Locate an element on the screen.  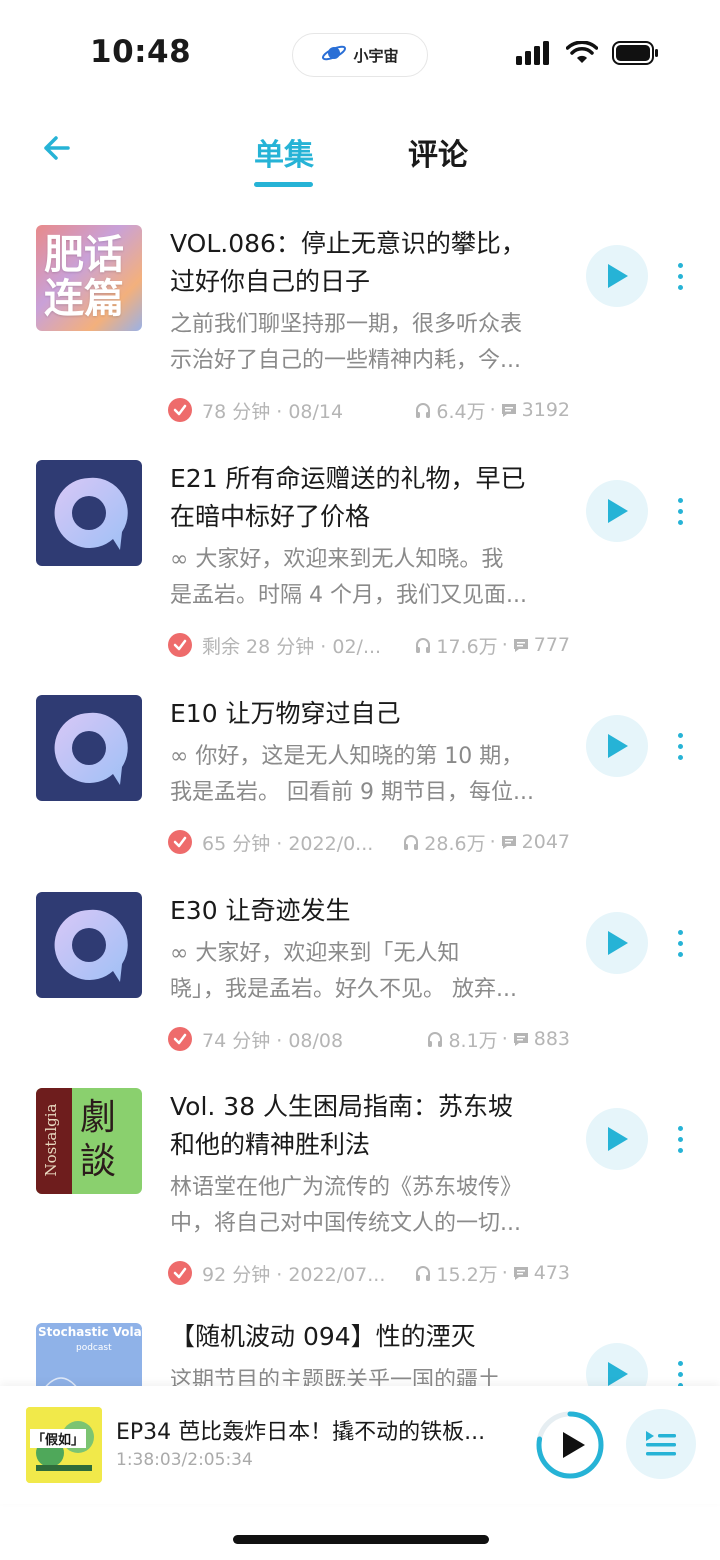
episode-description-line: 之前我们聊坚持那一期，很多听众表 is located at coordinates (346, 324).